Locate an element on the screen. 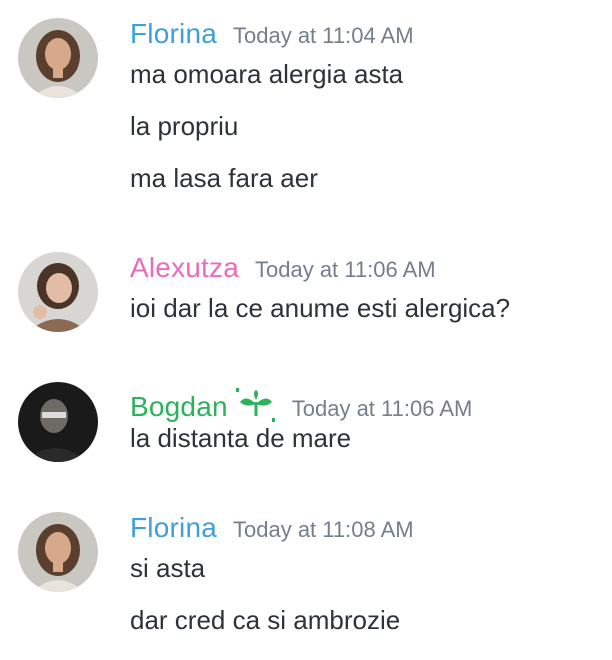  message-text: la propriu is located at coordinates (184, 126).